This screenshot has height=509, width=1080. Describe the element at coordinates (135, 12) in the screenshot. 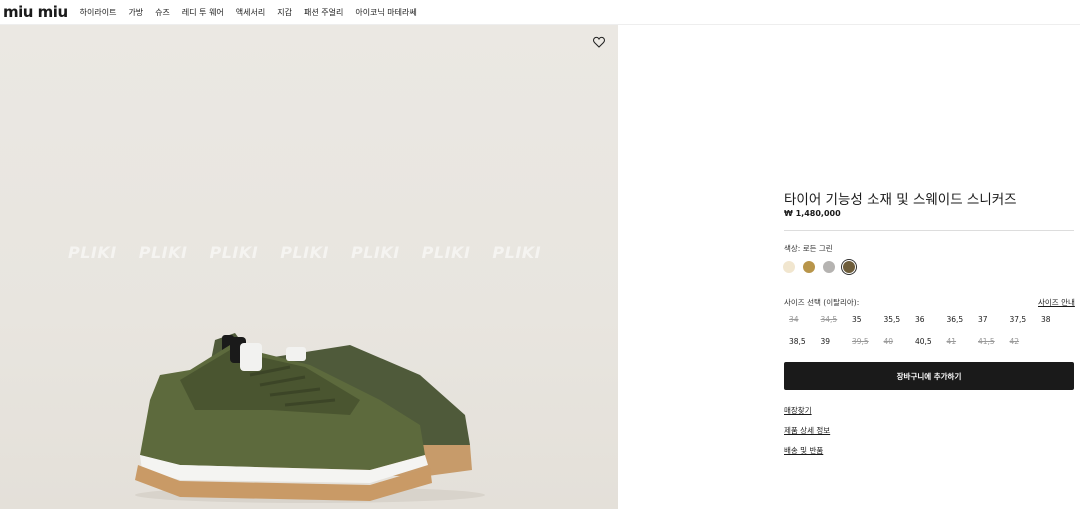

I see `nav-item-bags: 가방` at that location.